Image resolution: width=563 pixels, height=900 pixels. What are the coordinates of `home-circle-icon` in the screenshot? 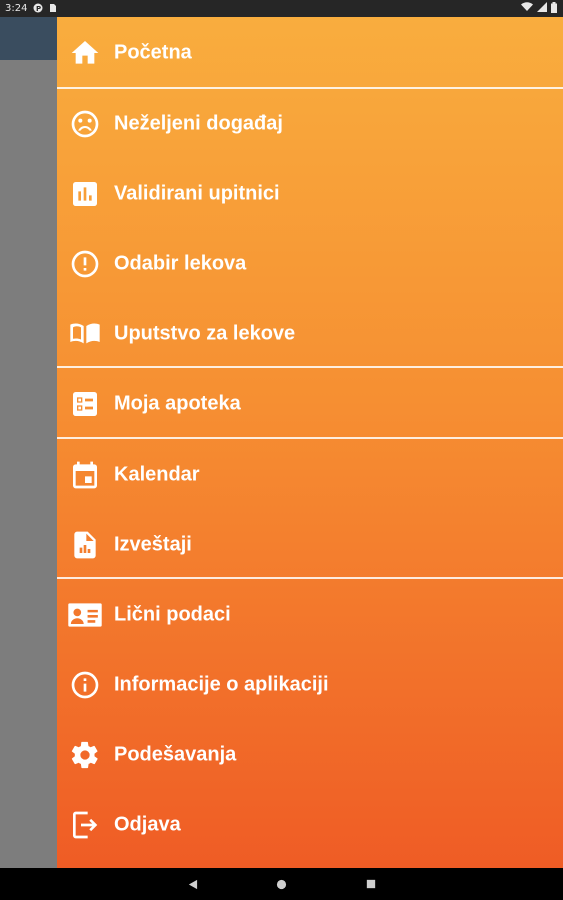 It's located at (281, 884).